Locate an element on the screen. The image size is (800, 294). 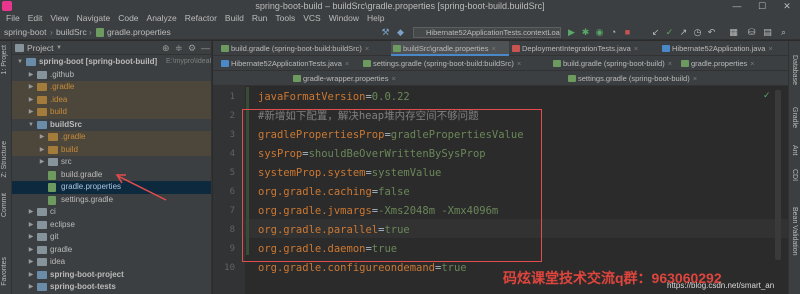
debug-icon: ✱ is located at coordinates (585, 32).